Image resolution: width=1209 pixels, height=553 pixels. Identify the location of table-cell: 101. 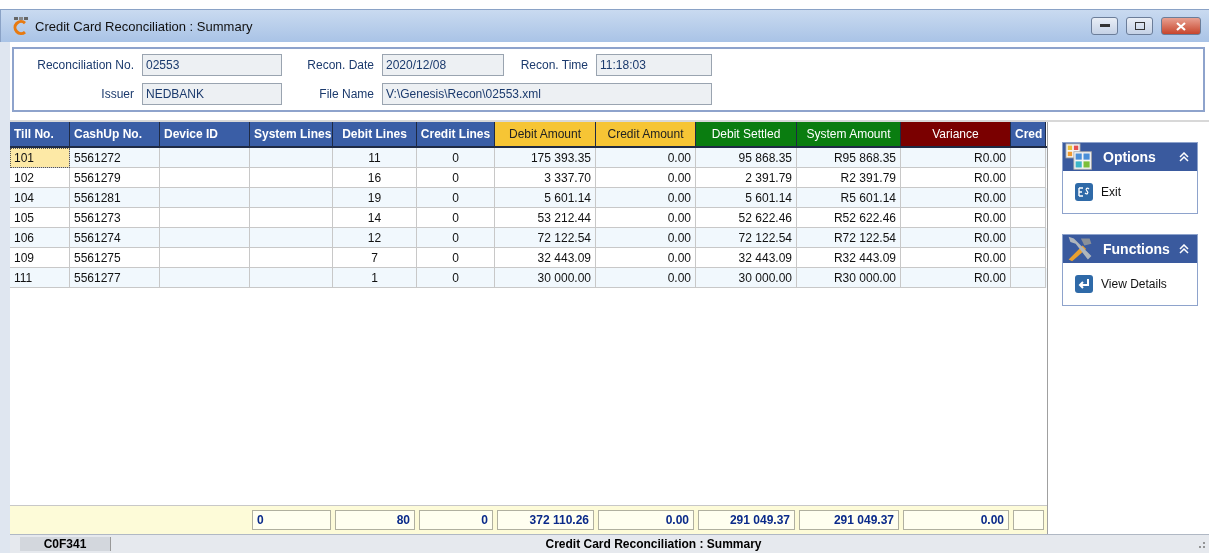
(40, 158).